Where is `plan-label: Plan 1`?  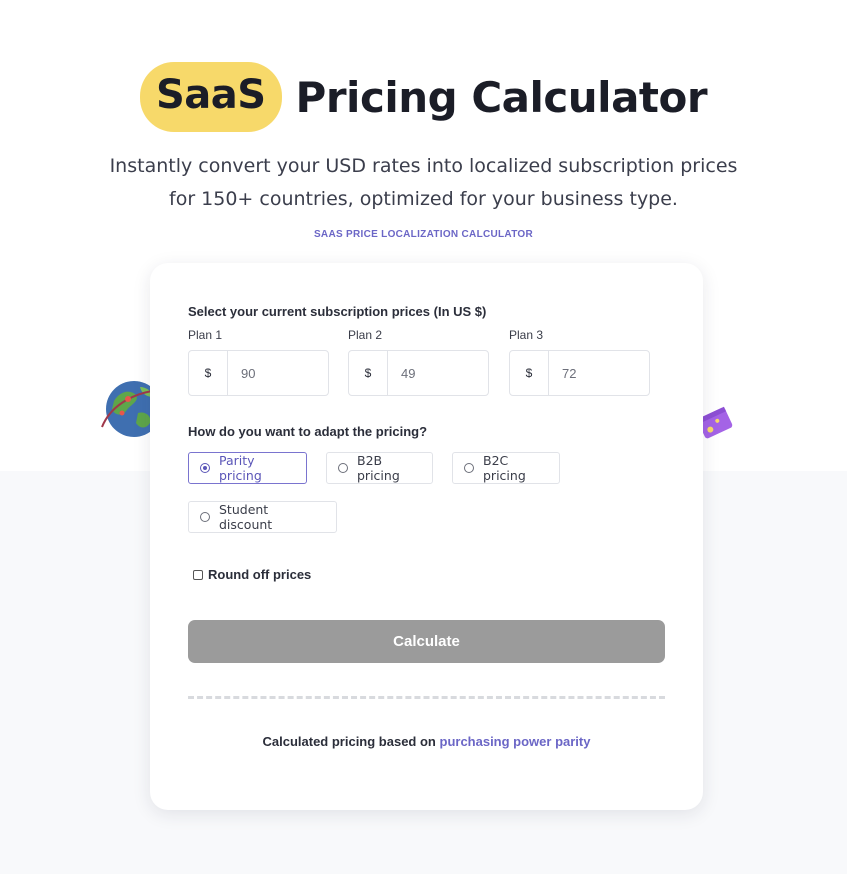
plan-label: Plan 1 is located at coordinates (205, 335).